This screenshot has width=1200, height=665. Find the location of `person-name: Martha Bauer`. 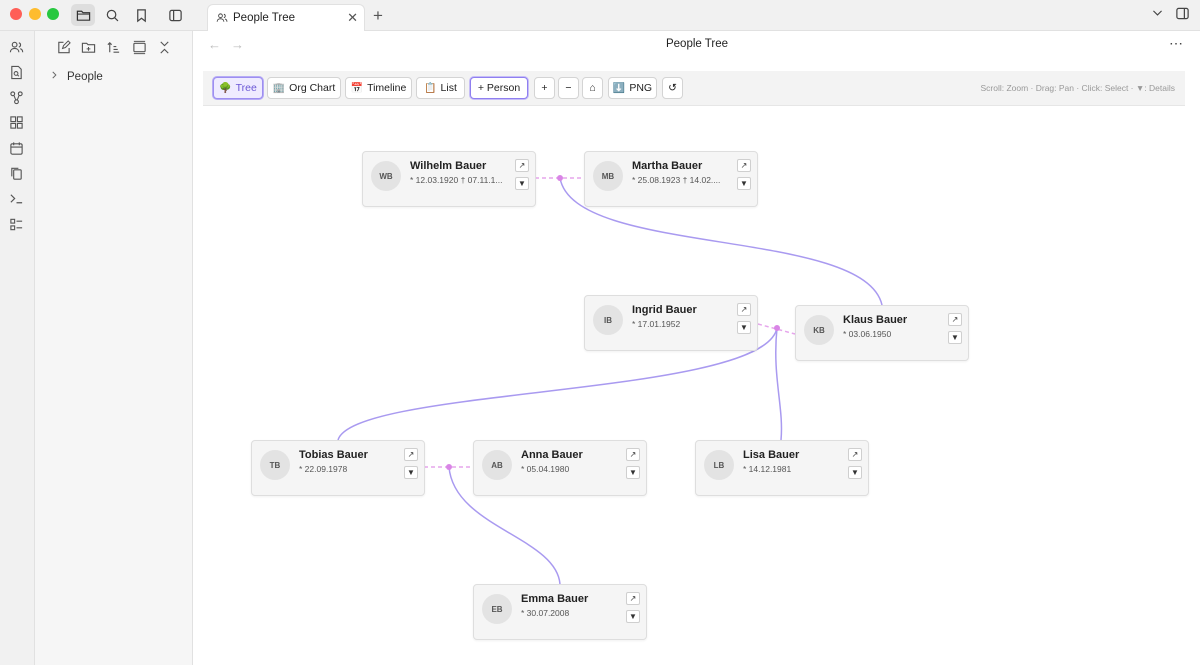

person-name: Martha Bauer is located at coordinates (667, 166).